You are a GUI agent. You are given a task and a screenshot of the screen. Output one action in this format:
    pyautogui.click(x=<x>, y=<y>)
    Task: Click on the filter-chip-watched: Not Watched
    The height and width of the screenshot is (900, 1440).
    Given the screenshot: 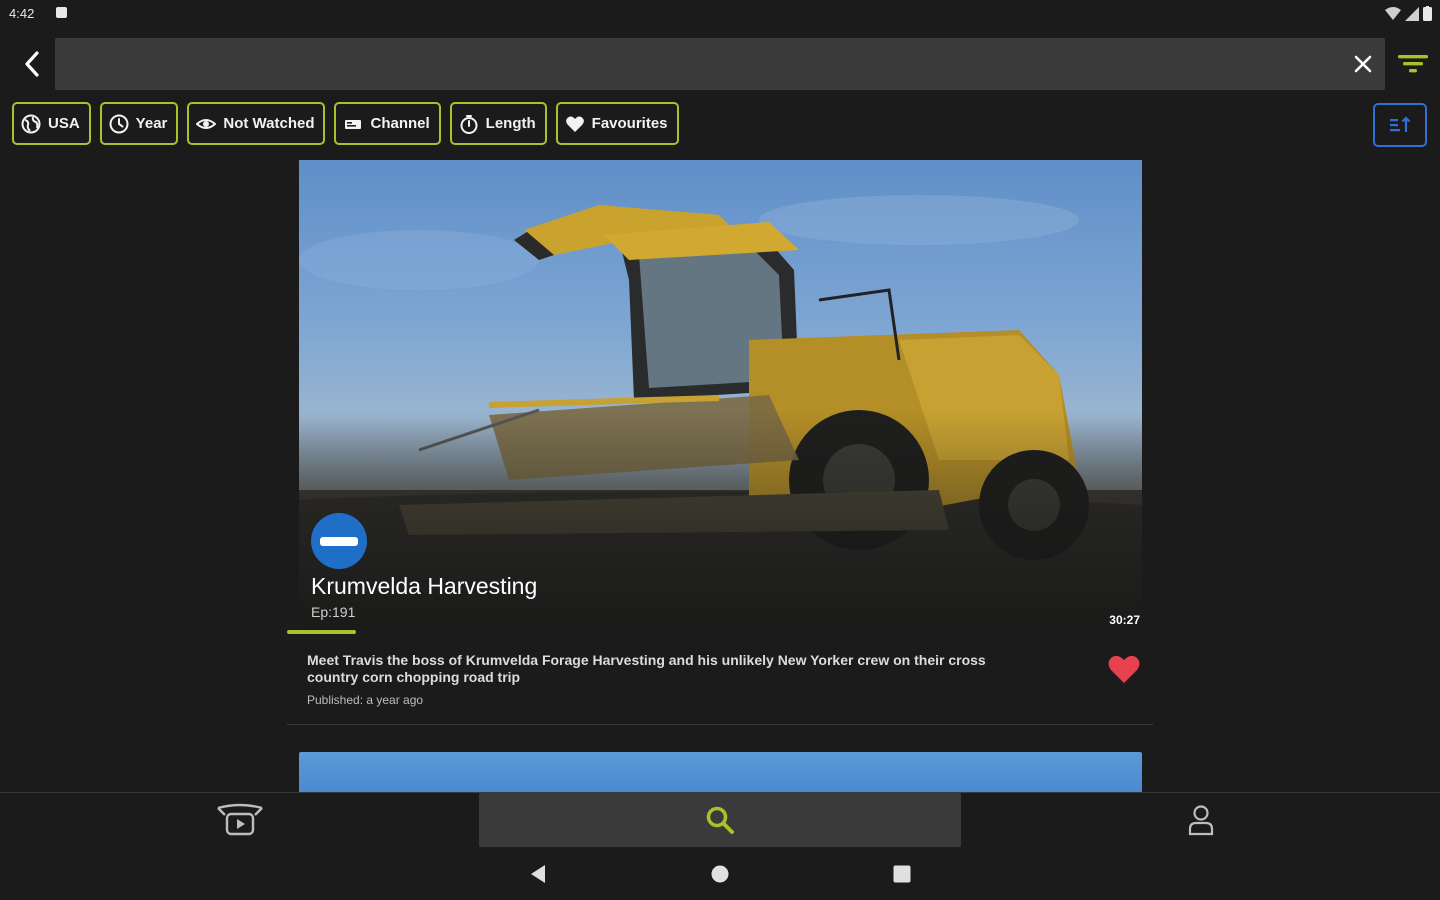 What is the action you would take?
    pyautogui.click(x=256, y=123)
    